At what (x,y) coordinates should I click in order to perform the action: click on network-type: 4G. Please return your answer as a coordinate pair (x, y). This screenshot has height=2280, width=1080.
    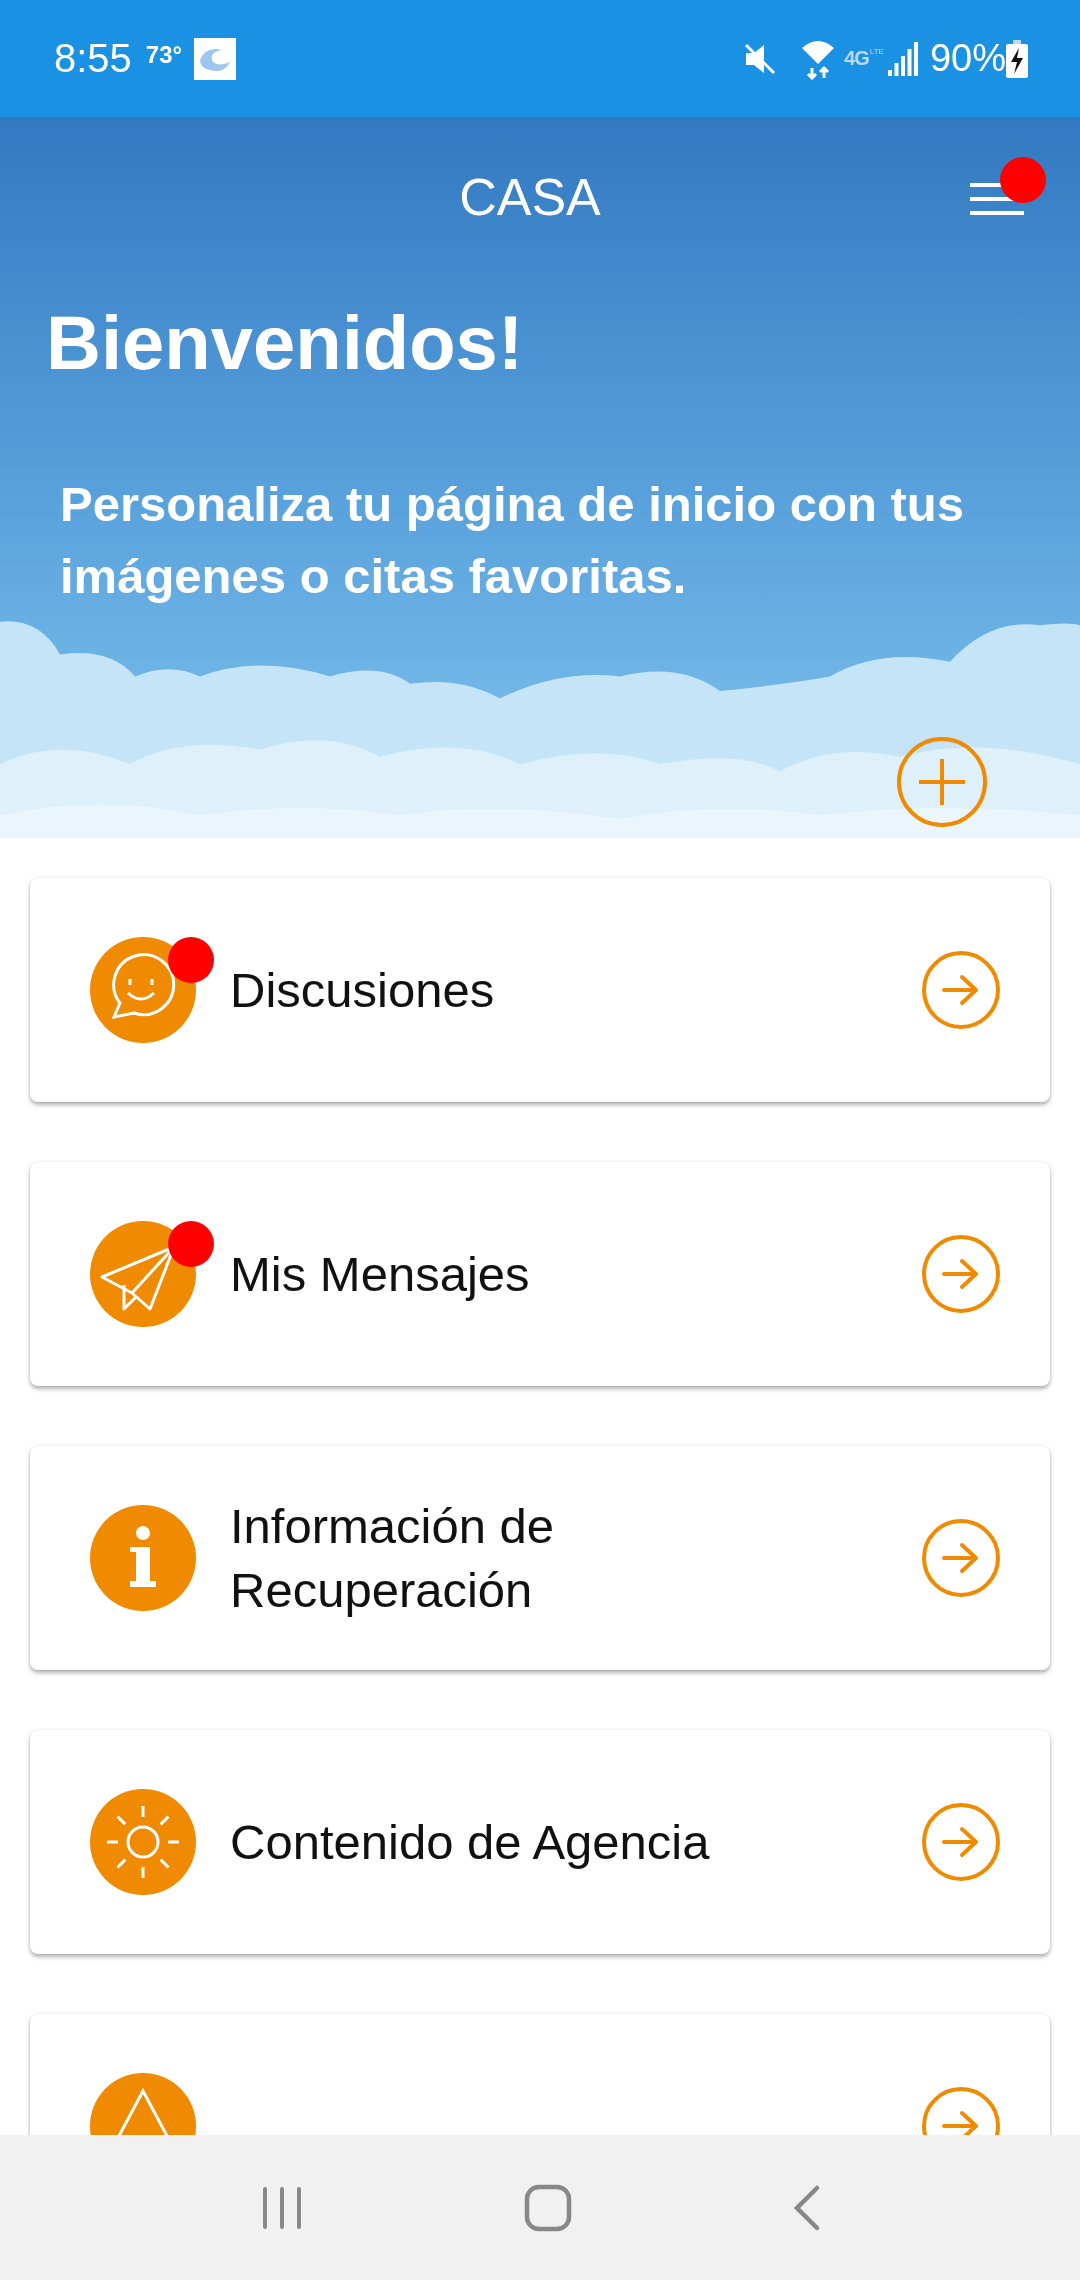
    Looking at the image, I should click on (856, 58).